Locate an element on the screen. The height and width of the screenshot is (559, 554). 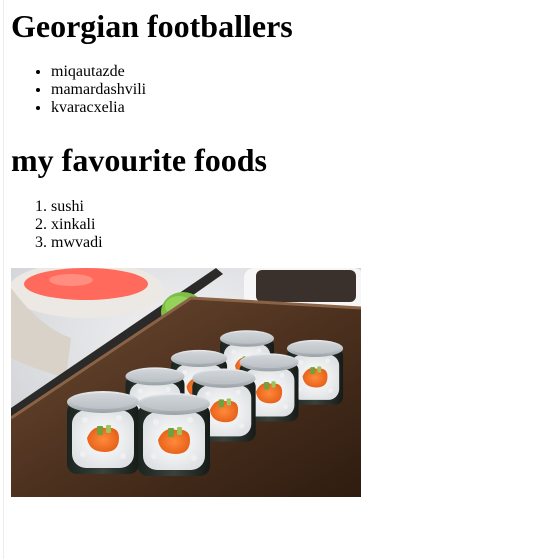
list-item: kvaracxelia is located at coordinates (98, 108).